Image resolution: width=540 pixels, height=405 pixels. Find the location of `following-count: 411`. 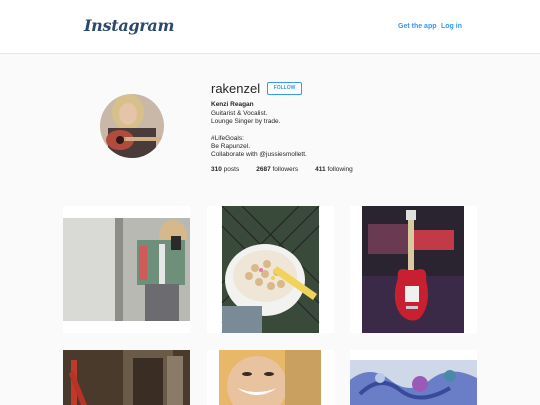

following-count: 411 is located at coordinates (320, 169).